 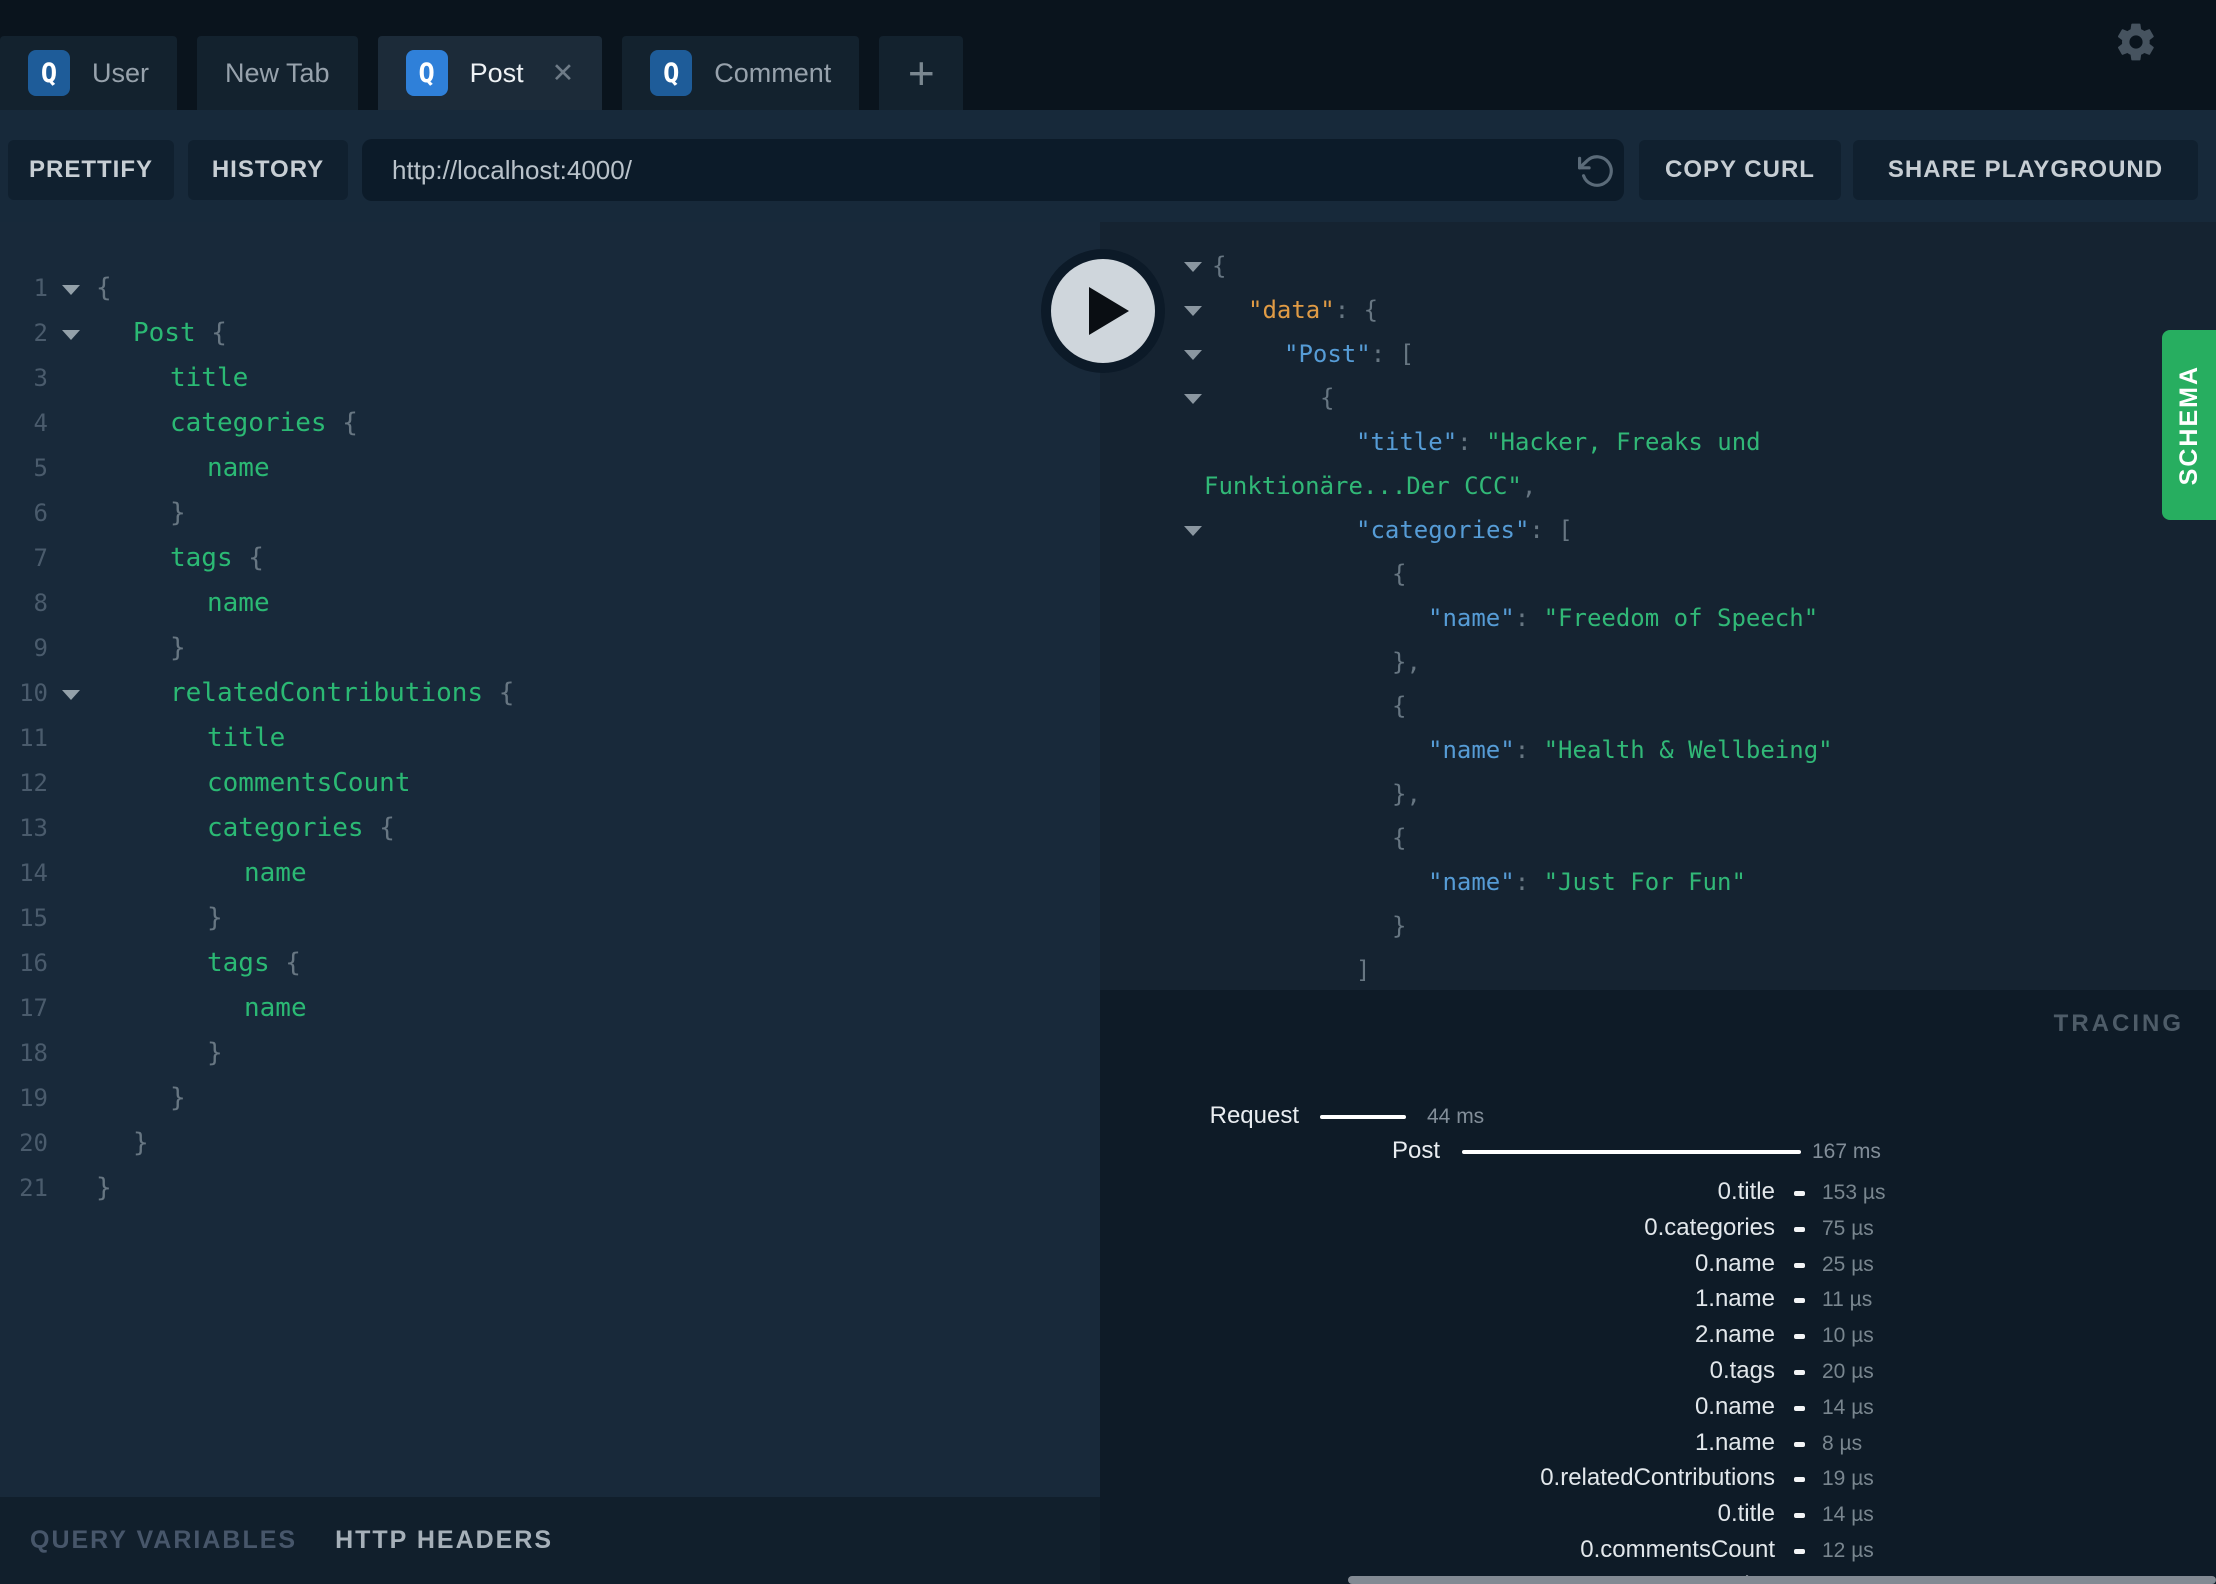 I want to click on tab-label: Post, so click(x=496, y=72).